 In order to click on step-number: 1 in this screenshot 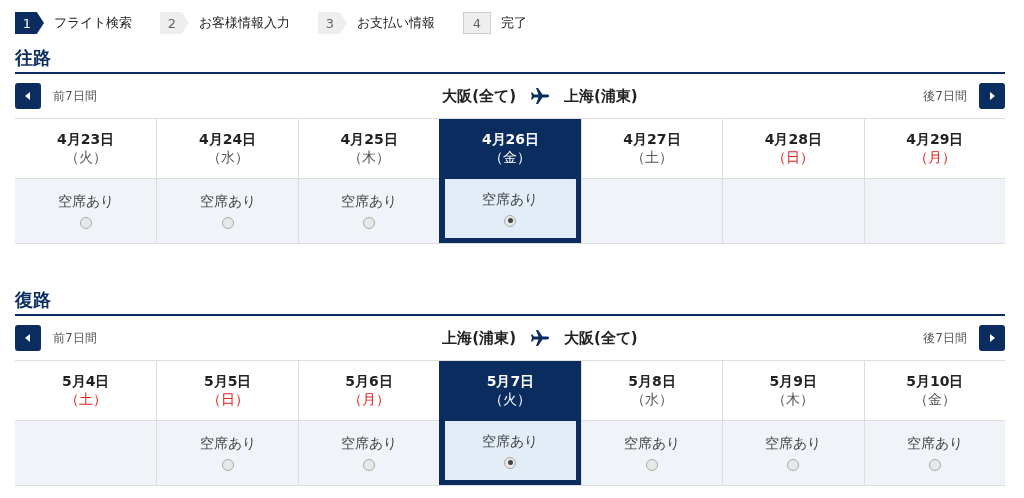, I will do `click(29, 23)`.